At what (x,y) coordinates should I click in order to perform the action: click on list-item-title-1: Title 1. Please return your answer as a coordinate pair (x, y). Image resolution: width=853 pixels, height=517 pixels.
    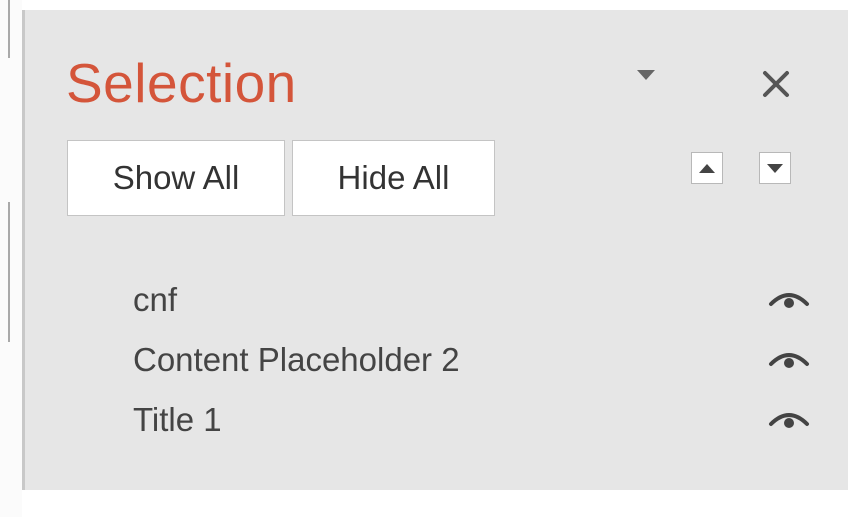
    Looking at the image, I should click on (478, 420).